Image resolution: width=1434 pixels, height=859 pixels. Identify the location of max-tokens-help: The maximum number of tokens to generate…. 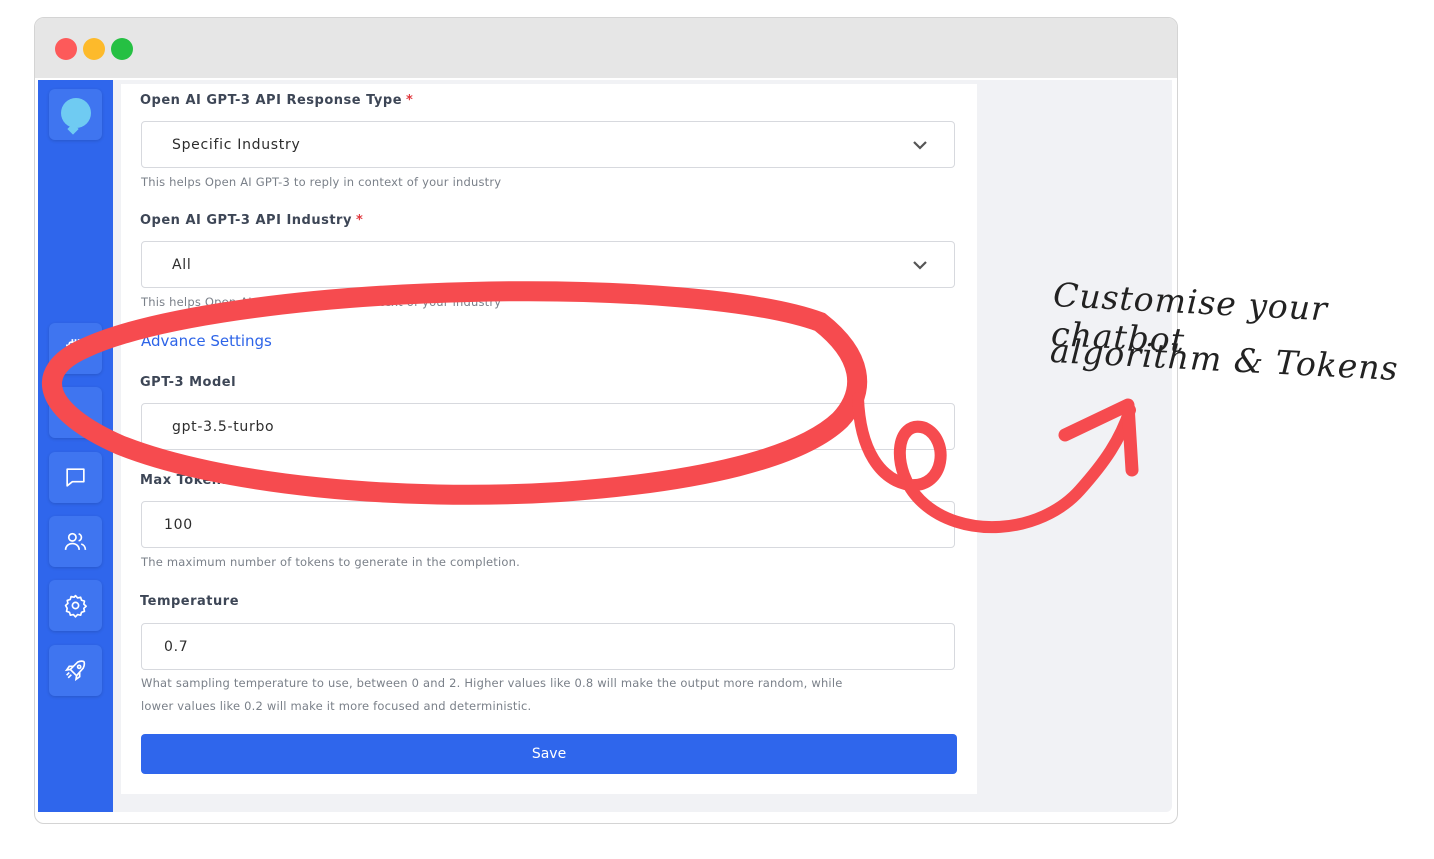
(330, 562).